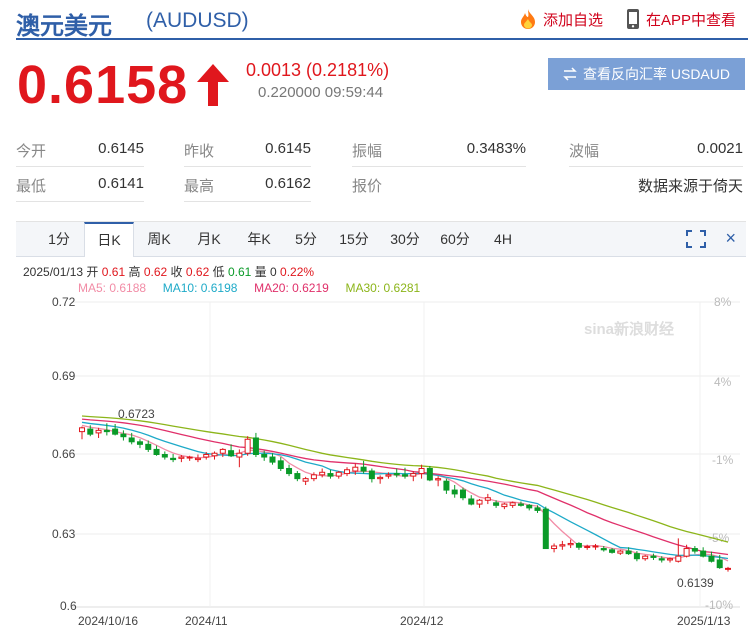 This screenshot has height=628, width=748. What do you see at coordinates (103, 85) in the screenshot?
I see `current-price: 0.6158` at bounding box center [103, 85].